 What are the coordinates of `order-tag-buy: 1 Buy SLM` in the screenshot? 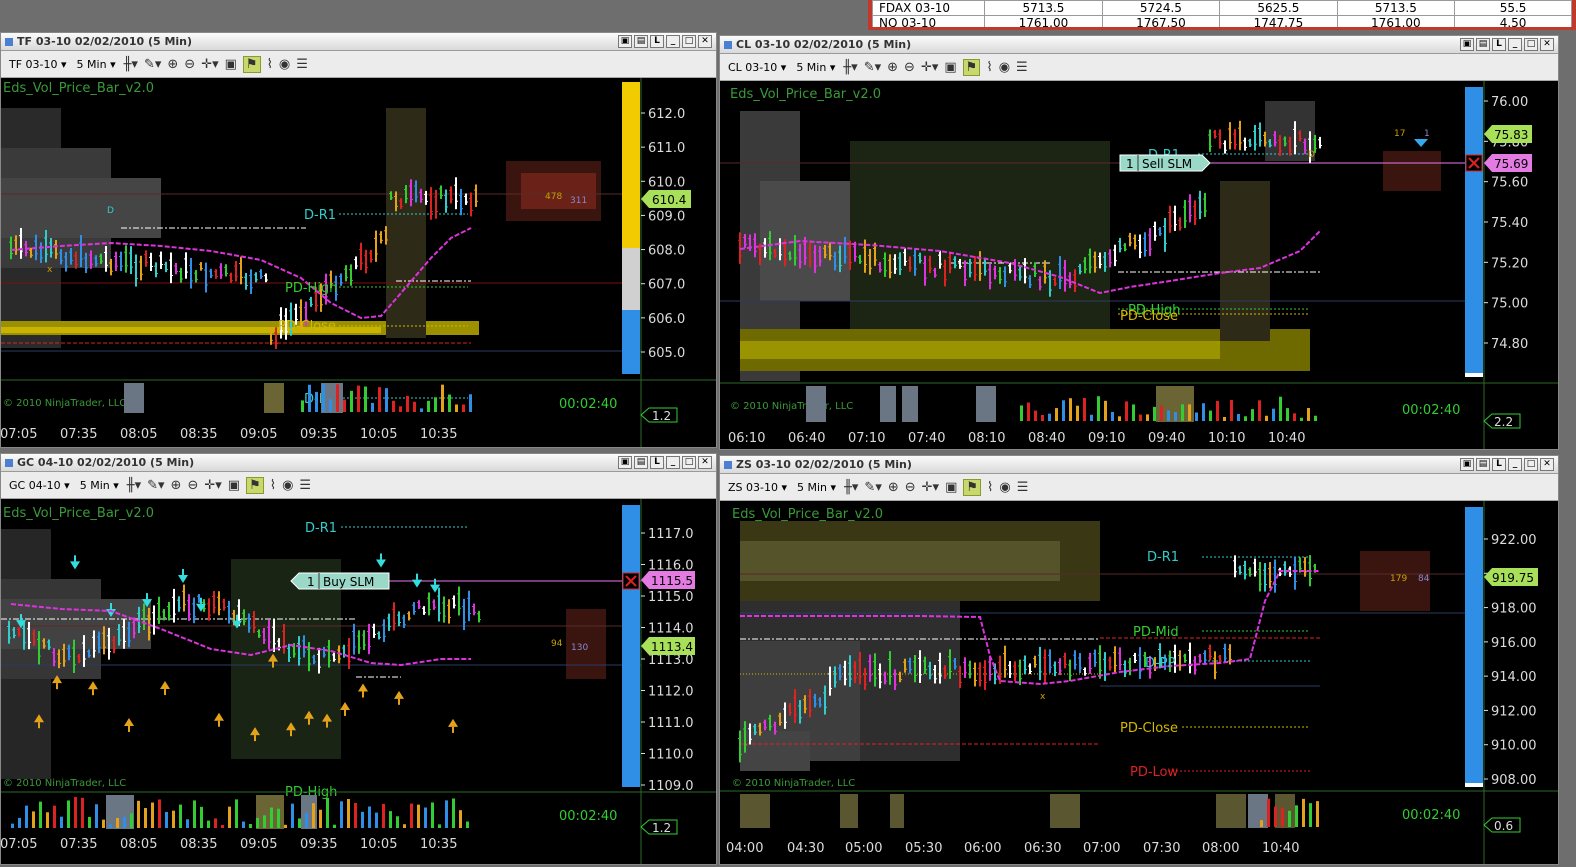 It's located at (340, 581).